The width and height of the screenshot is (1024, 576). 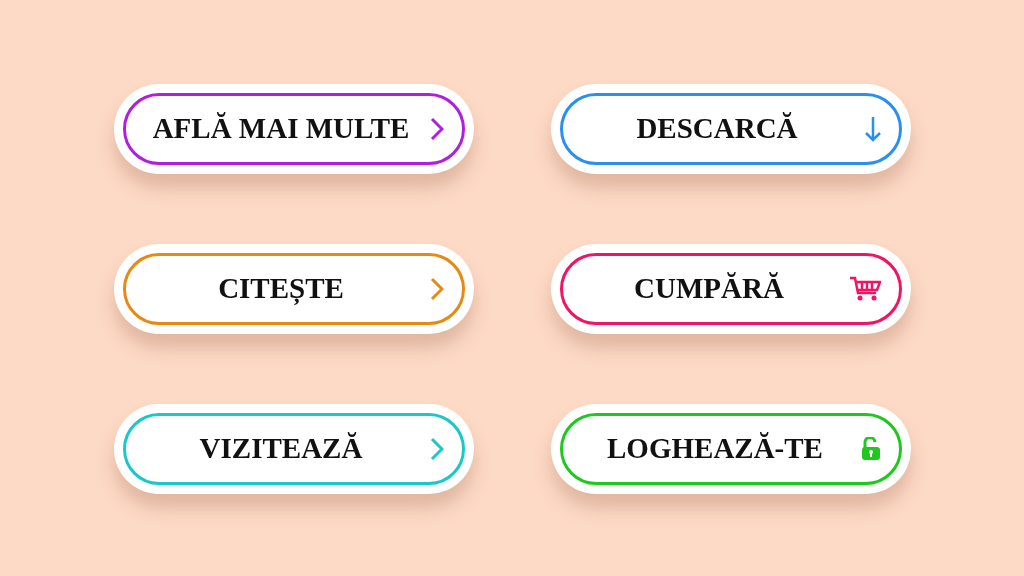 What do you see at coordinates (865, 289) in the screenshot?
I see `cart-icon` at bounding box center [865, 289].